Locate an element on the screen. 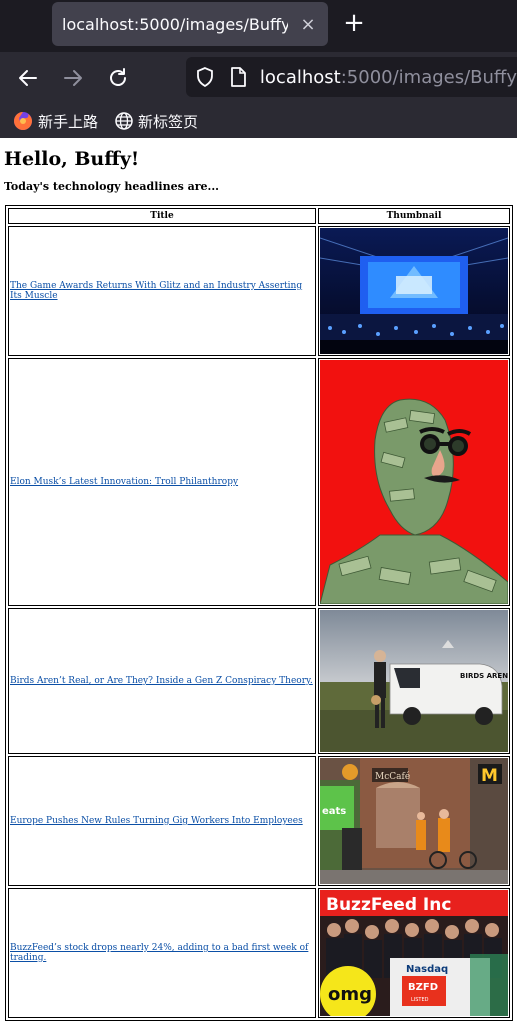 This screenshot has height=1025, width=517. birds-arent-real-van-photo: BIRDS ARENT REAL is located at coordinates (414, 681).